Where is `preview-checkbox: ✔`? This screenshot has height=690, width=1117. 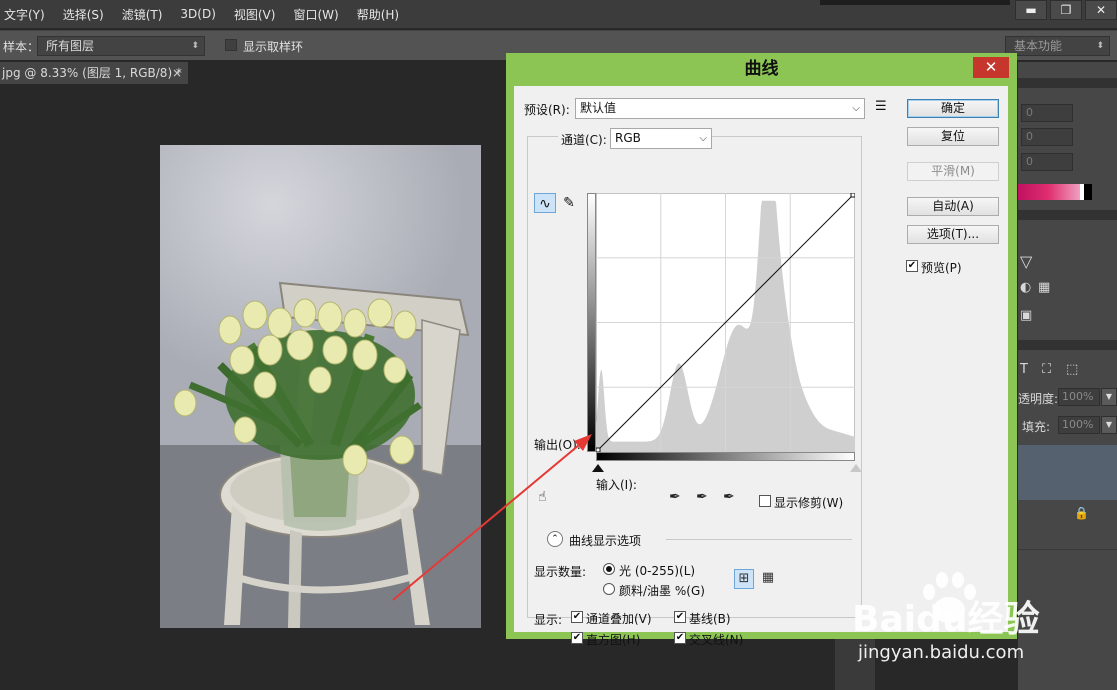 preview-checkbox: ✔ is located at coordinates (912, 266).